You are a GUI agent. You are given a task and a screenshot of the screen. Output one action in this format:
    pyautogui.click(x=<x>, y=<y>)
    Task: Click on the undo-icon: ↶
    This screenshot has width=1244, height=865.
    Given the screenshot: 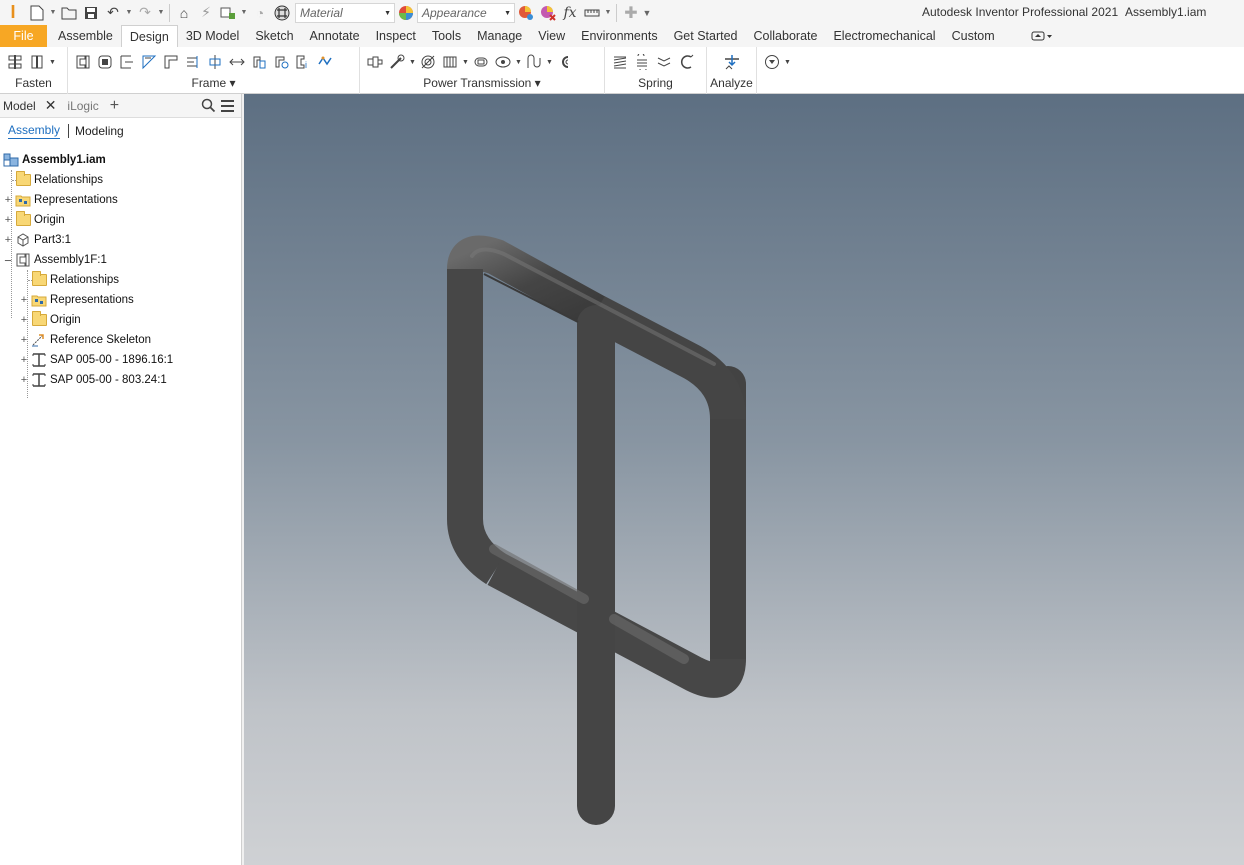 What is the action you would take?
    pyautogui.click(x=113, y=13)
    